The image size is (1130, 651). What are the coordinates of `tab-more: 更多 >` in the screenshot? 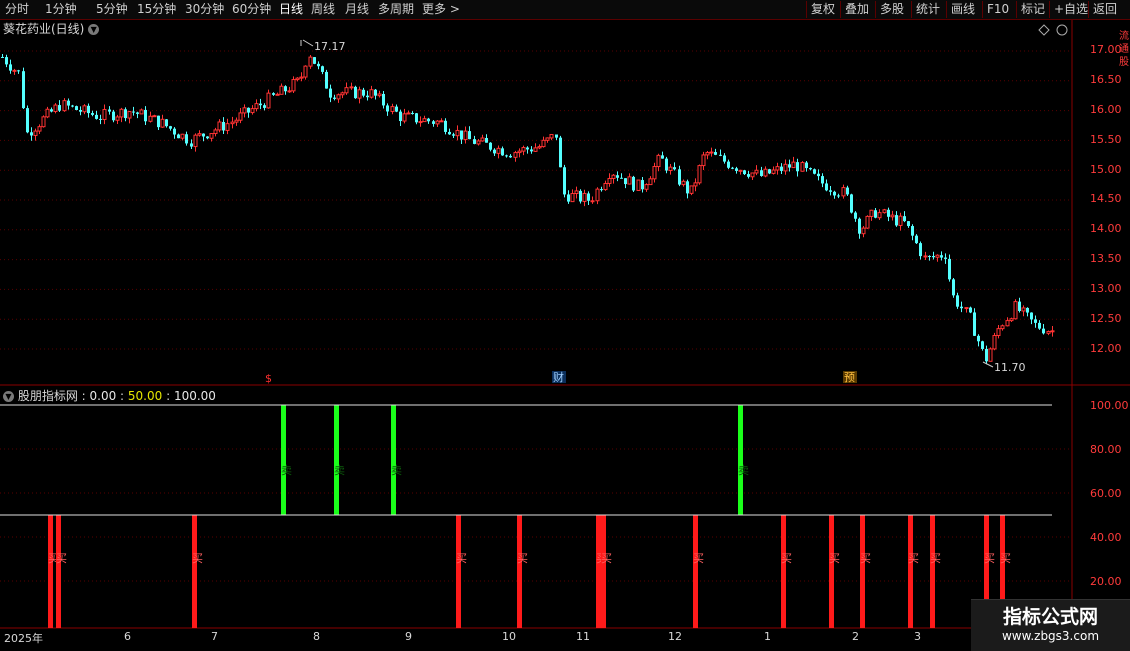 It's located at (441, 9).